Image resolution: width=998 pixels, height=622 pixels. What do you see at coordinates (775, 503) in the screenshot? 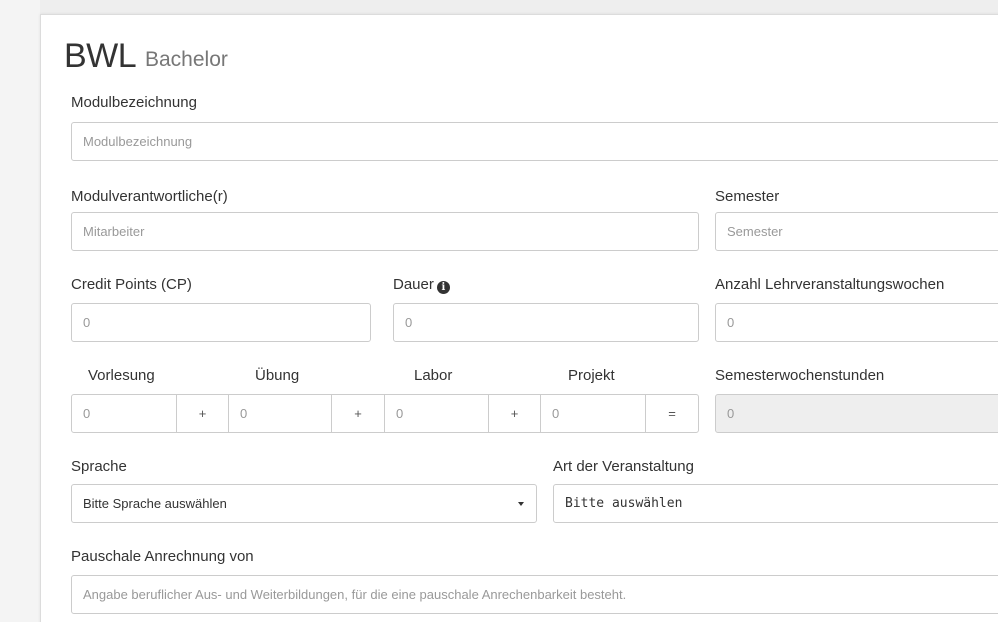
I see `art-der-veranstaltung-select: Bitte auswählen` at bounding box center [775, 503].